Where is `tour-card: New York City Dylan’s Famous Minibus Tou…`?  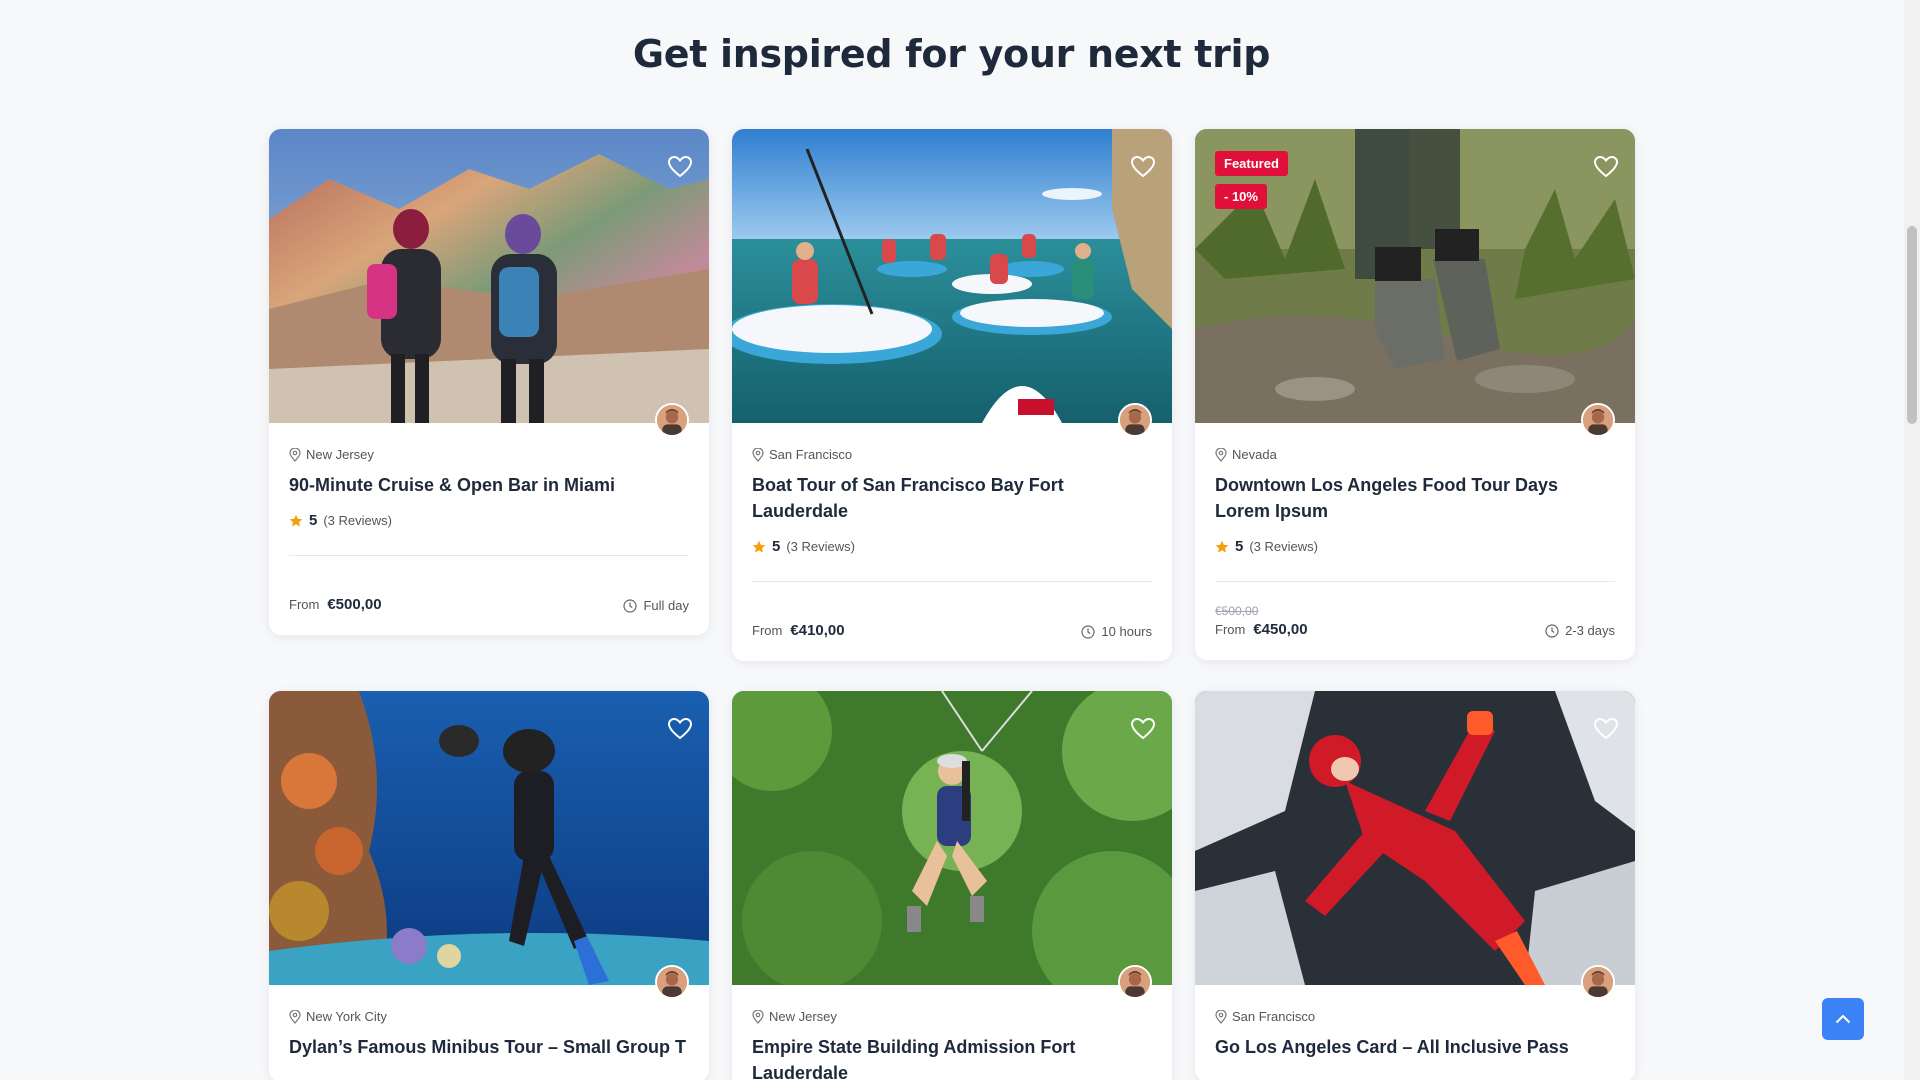 tour-card: New York City Dylan’s Famous Minibus Tou… is located at coordinates (489, 885).